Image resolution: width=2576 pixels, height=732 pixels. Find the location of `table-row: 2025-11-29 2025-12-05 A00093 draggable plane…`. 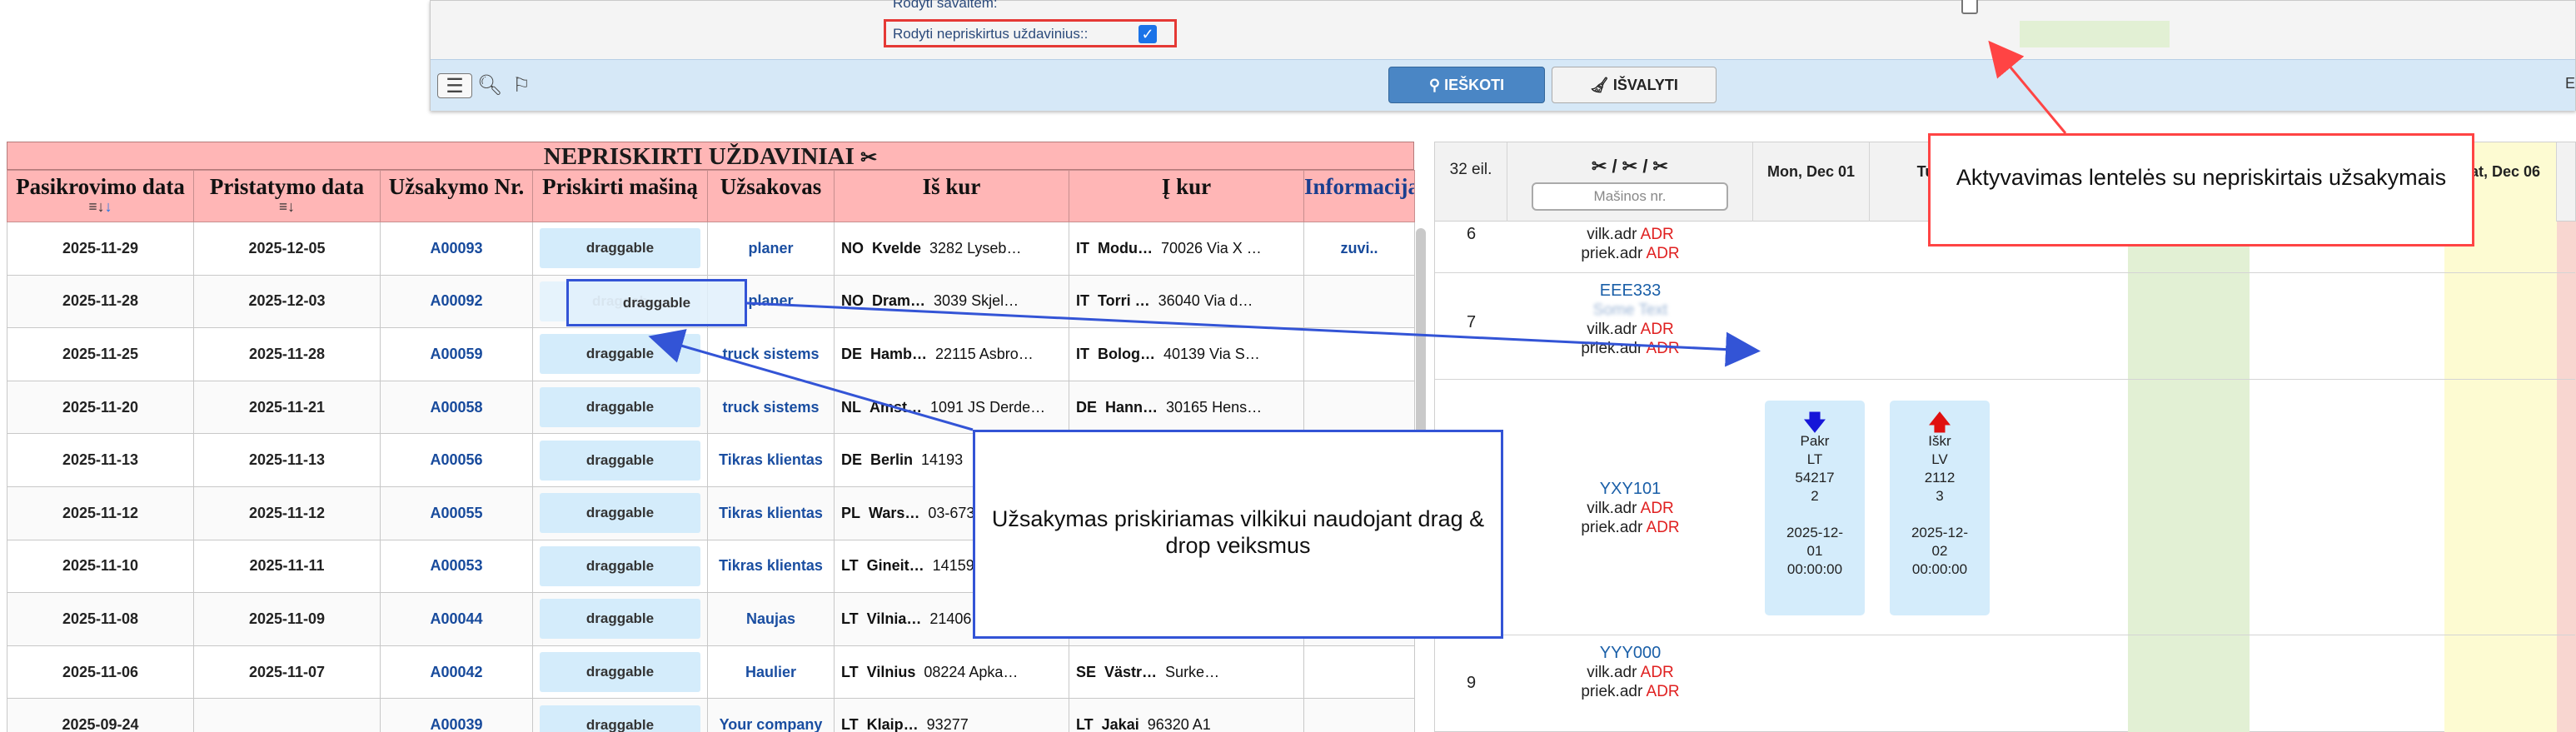

table-row: 2025-11-29 2025-12-05 A00093 draggable plane… is located at coordinates (711, 249).